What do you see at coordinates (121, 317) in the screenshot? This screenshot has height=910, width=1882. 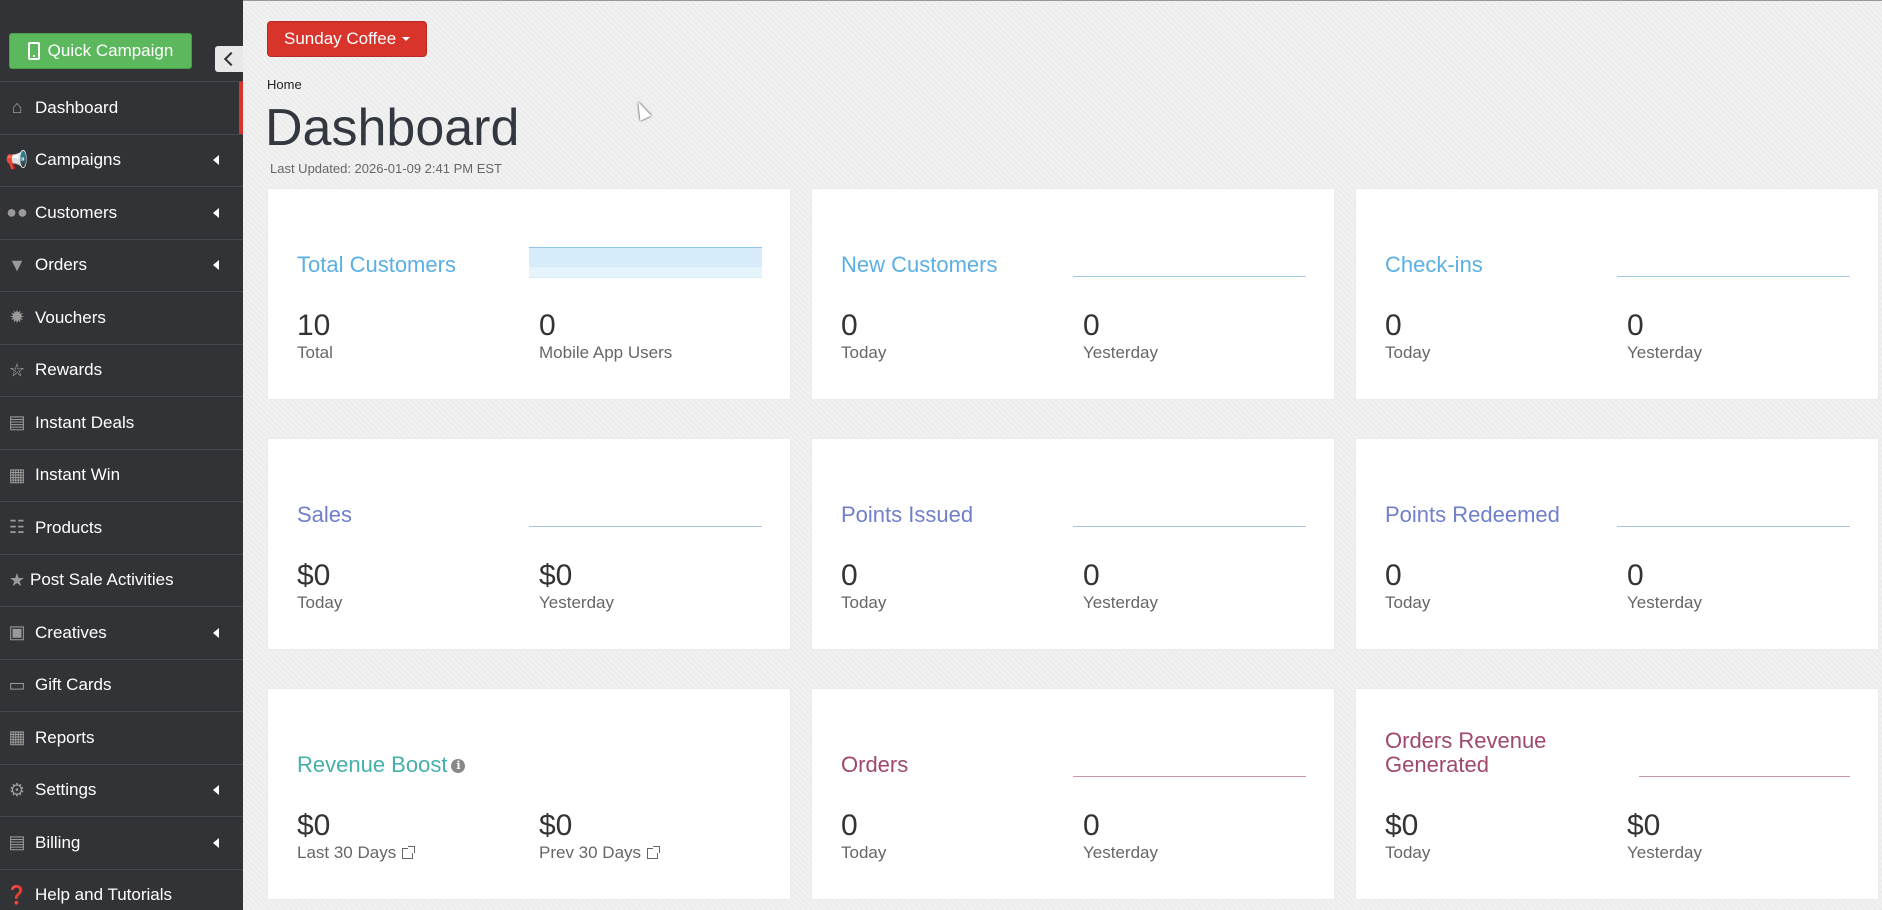 I see `sidebar-item-vouchers: ✹ Vouchers` at bounding box center [121, 317].